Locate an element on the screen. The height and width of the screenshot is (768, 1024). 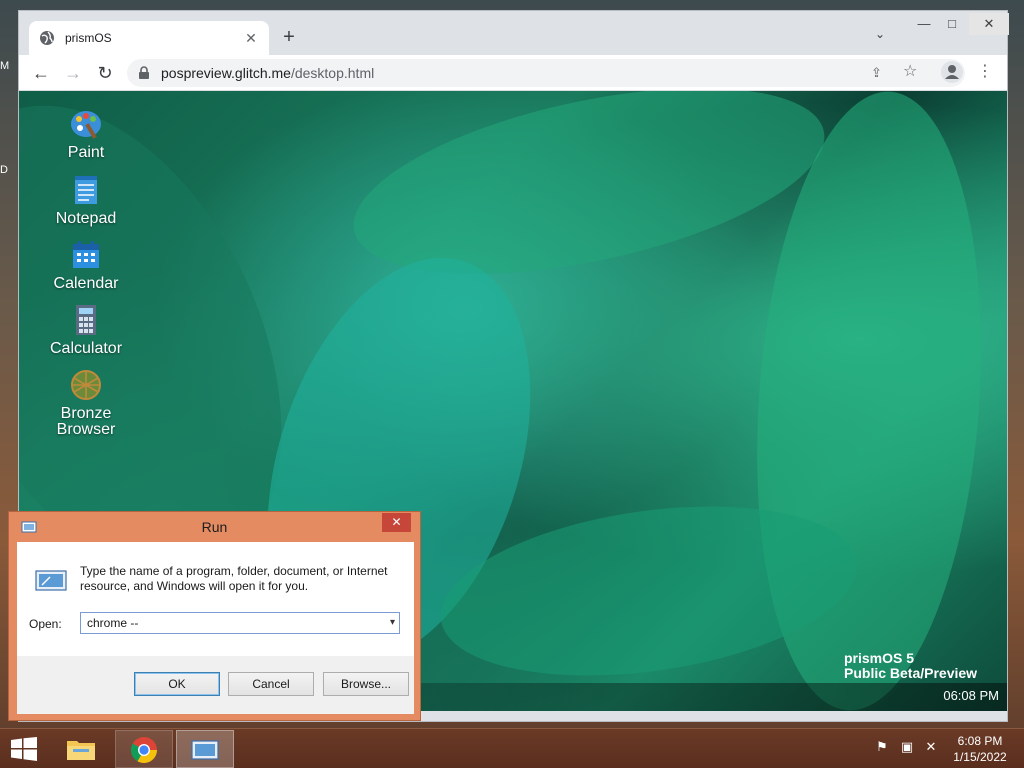
desktop-icon-label: Calculator is located at coordinates (86, 348).